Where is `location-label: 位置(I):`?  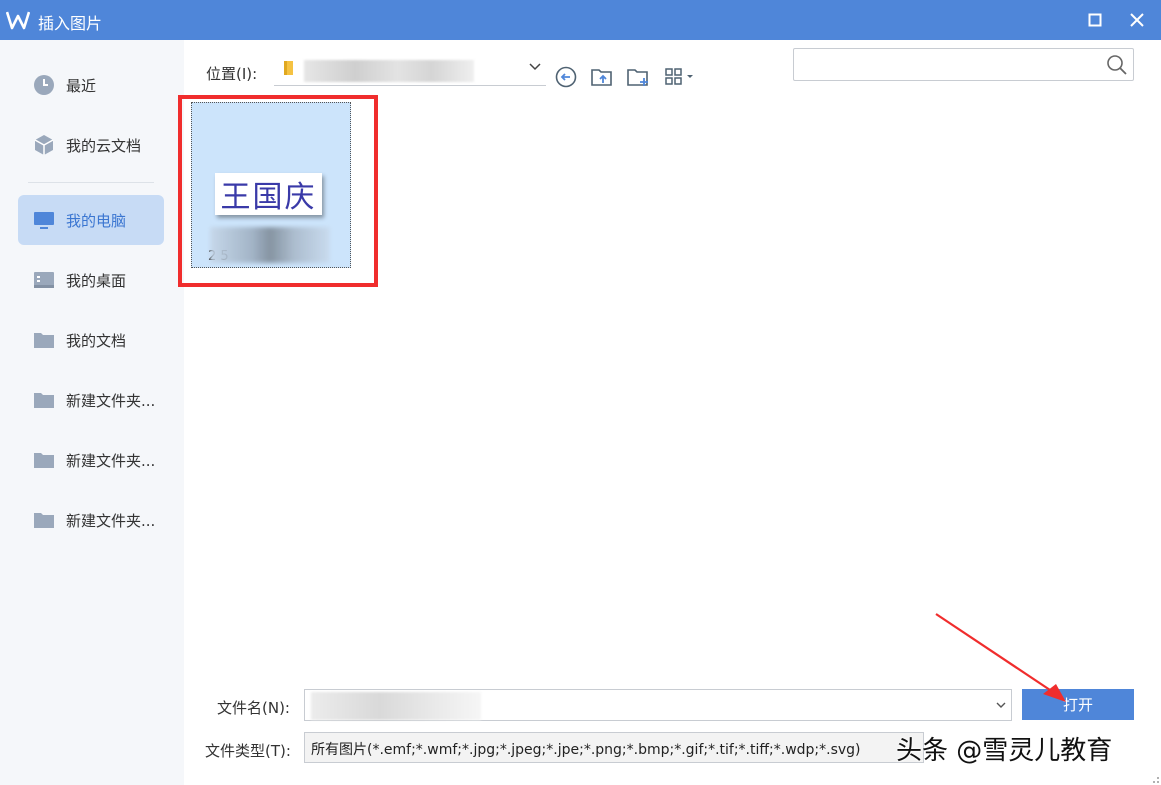
location-label: 位置(I): is located at coordinates (232, 74).